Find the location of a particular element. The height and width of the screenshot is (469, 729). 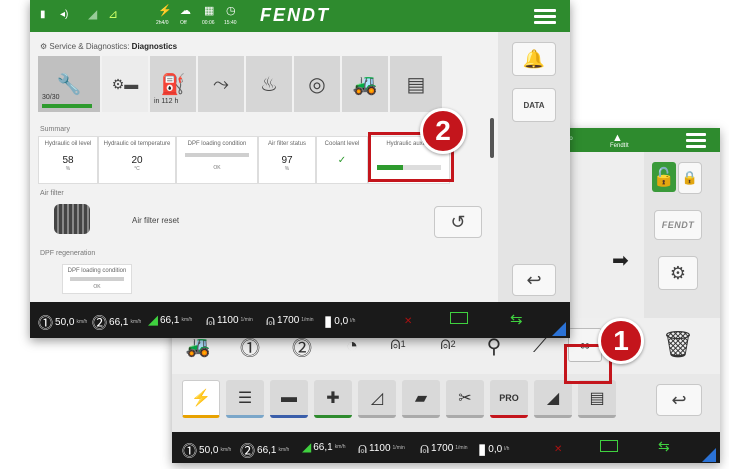

header-status-label: Off is located at coordinates (183, 23).